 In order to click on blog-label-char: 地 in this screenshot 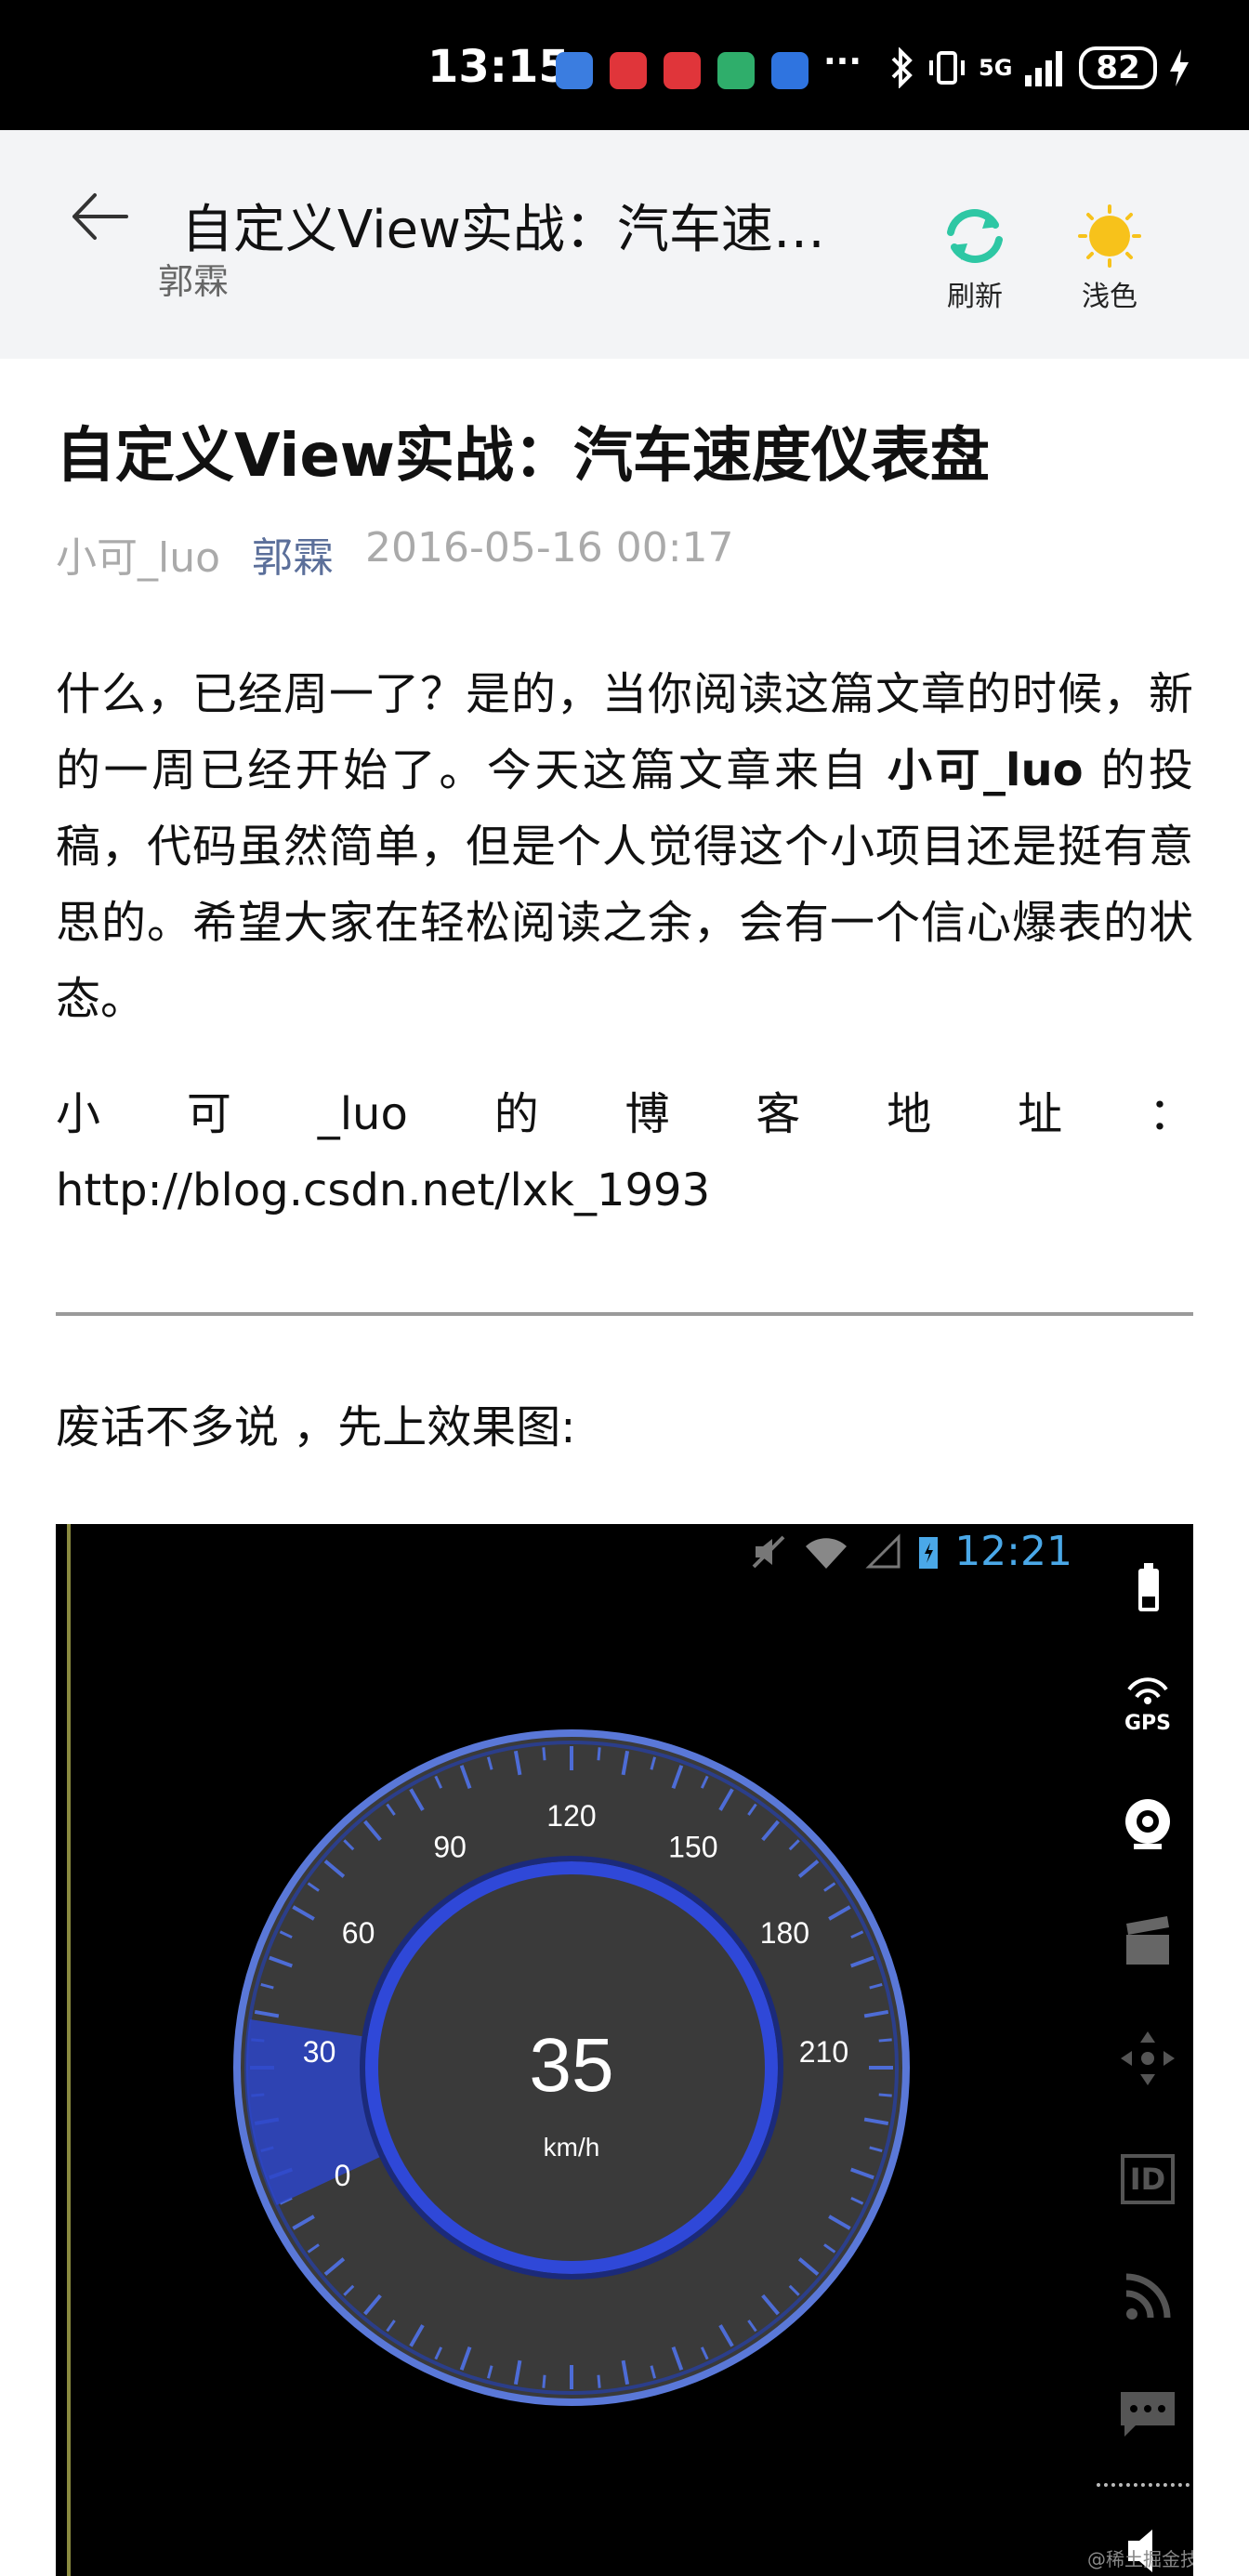, I will do `click(909, 1114)`.